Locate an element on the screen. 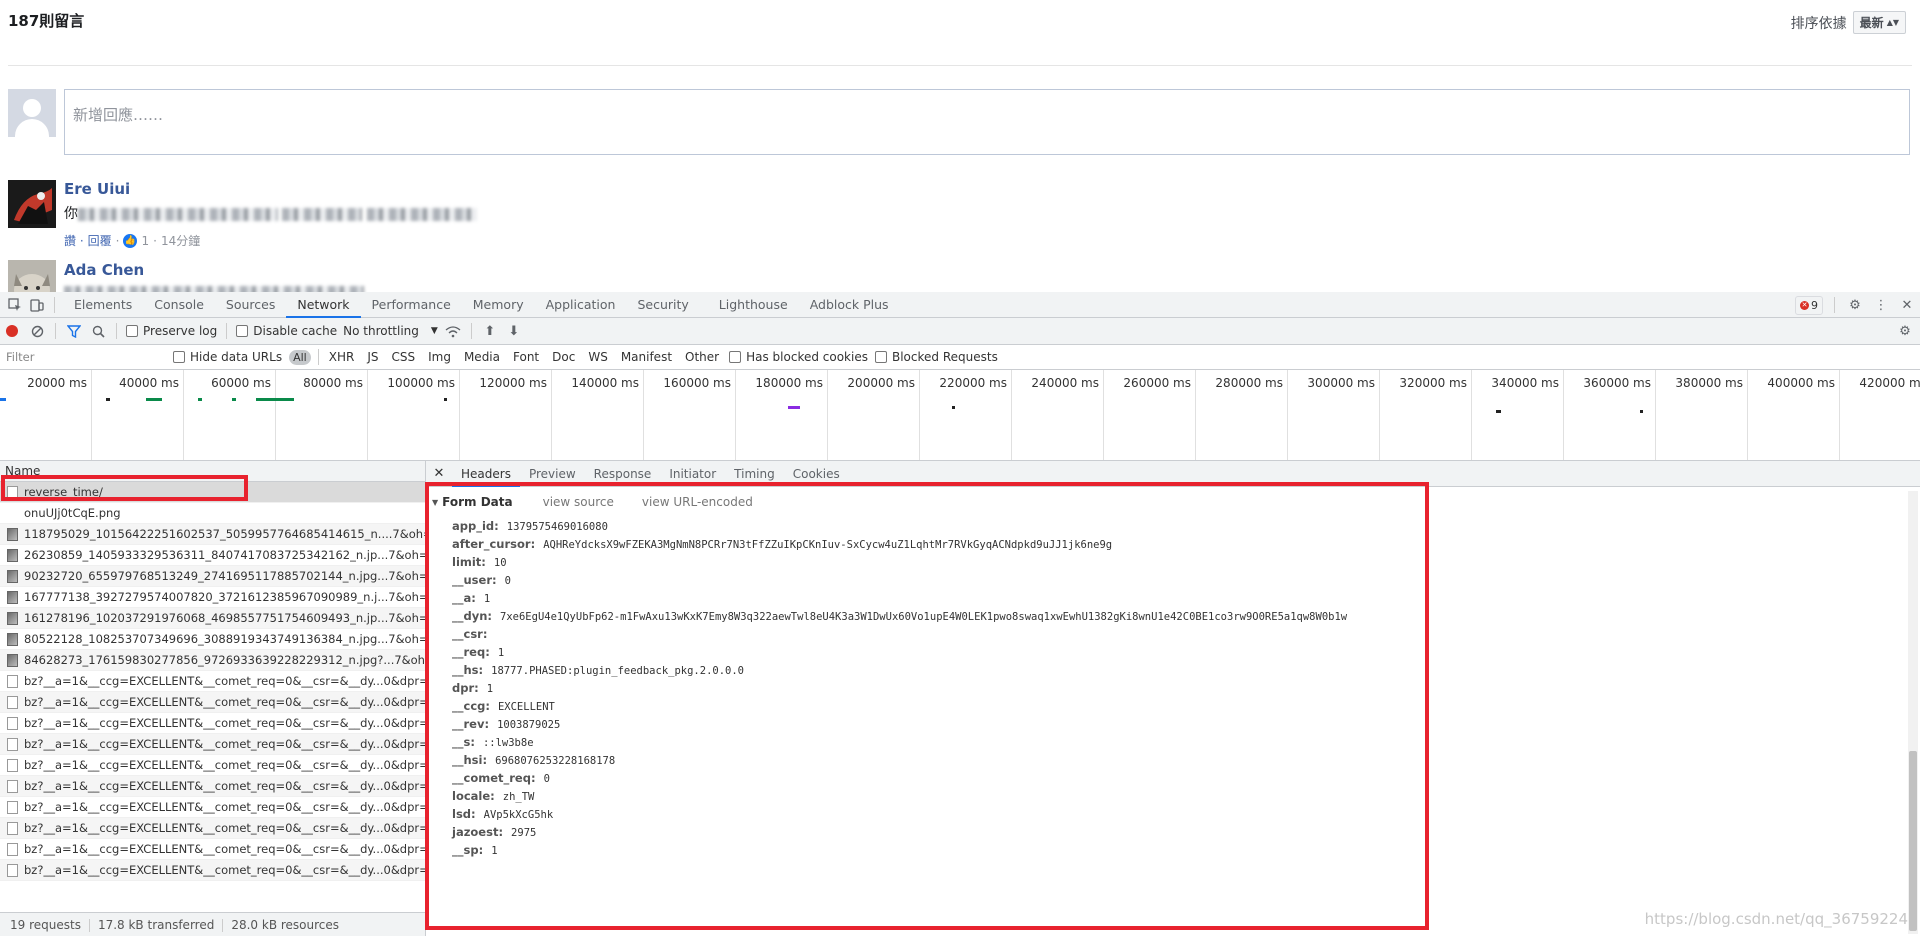 The image size is (1920, 937). type-filter-js: JS is located at coordinates (372, 357).